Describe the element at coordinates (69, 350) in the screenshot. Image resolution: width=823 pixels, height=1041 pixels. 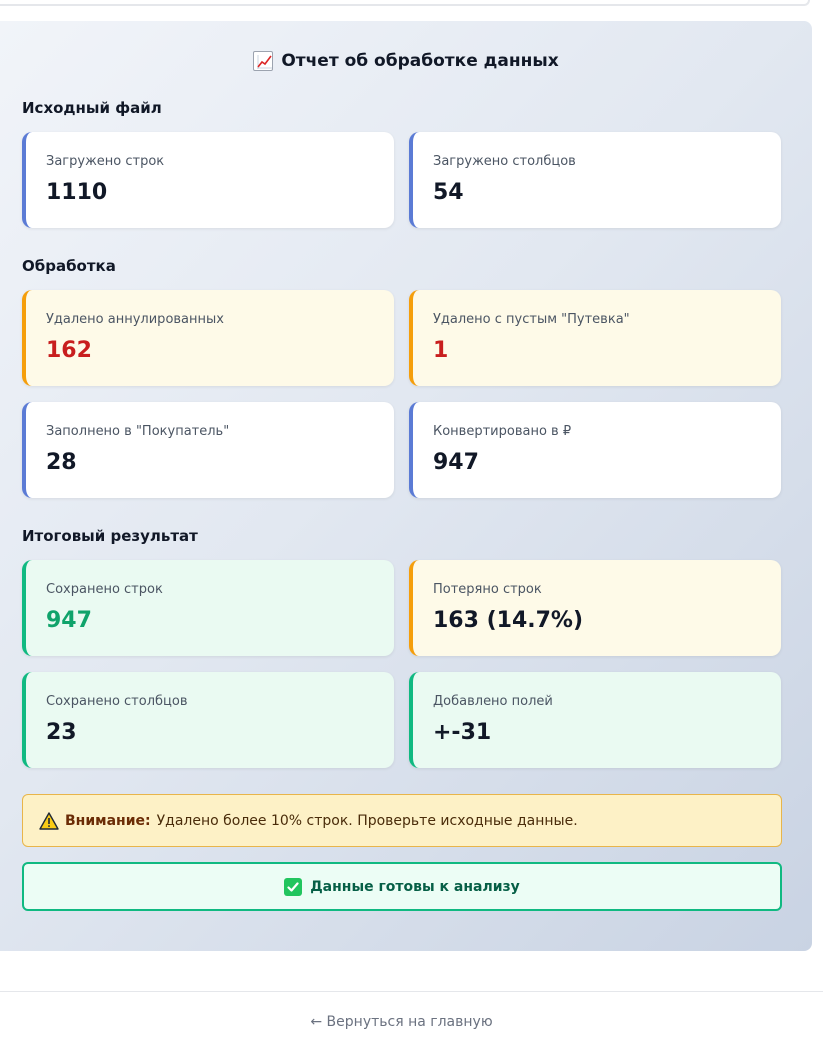
I see `stat-value: 162` at that location.